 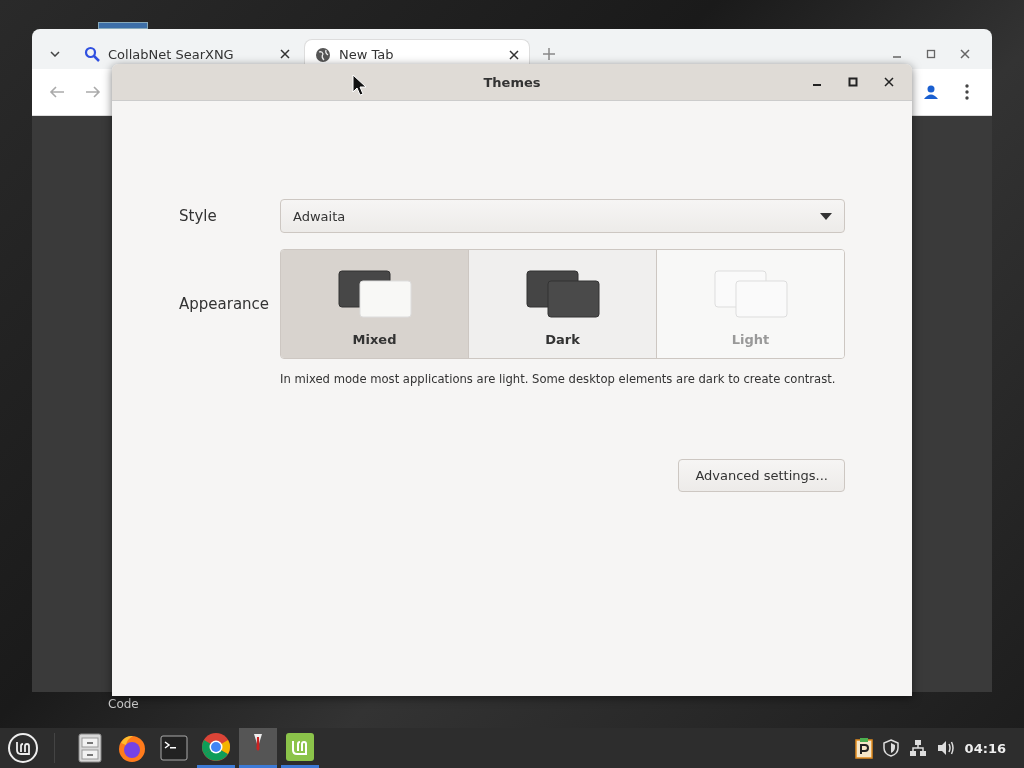 I want to click on clock: 04:16, so click(x=985, y=748).